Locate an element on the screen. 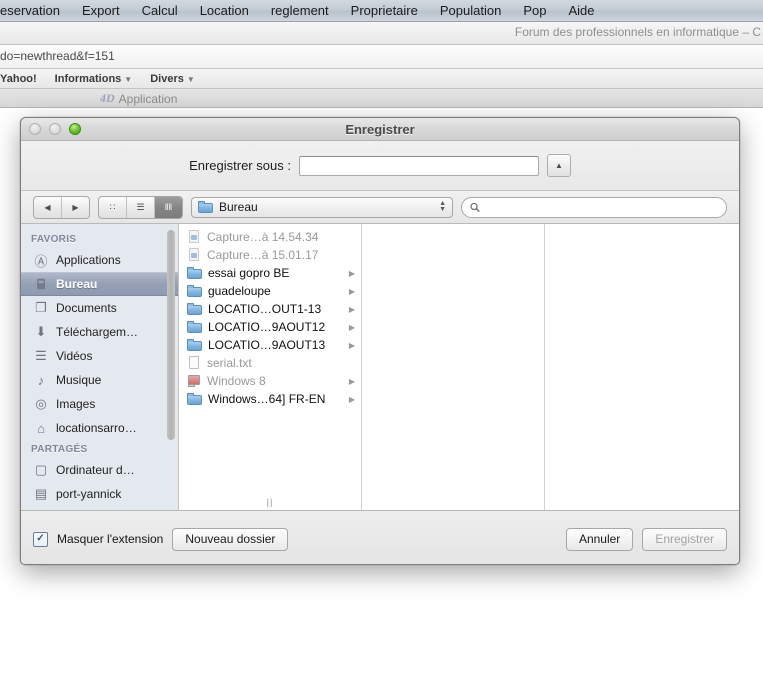 The image size is (763, 682). sidebar-item-label: port-yannick is located at coordinates (89, 494).